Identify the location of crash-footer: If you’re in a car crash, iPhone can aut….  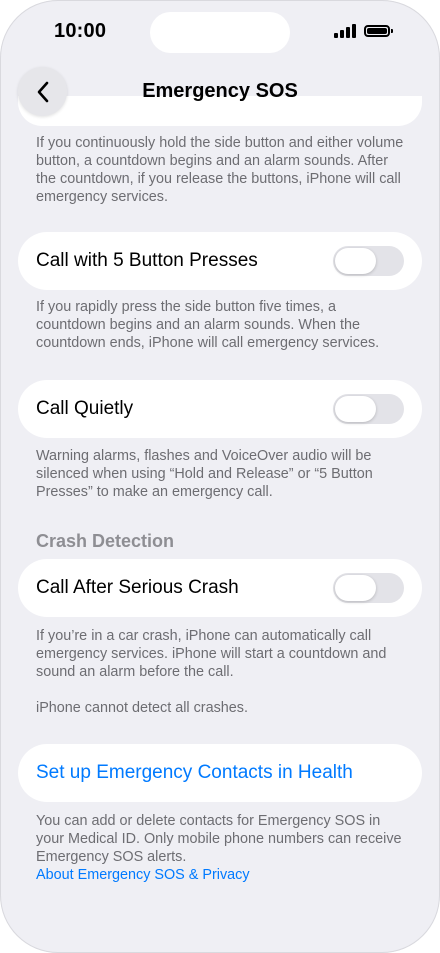
(211, 654).